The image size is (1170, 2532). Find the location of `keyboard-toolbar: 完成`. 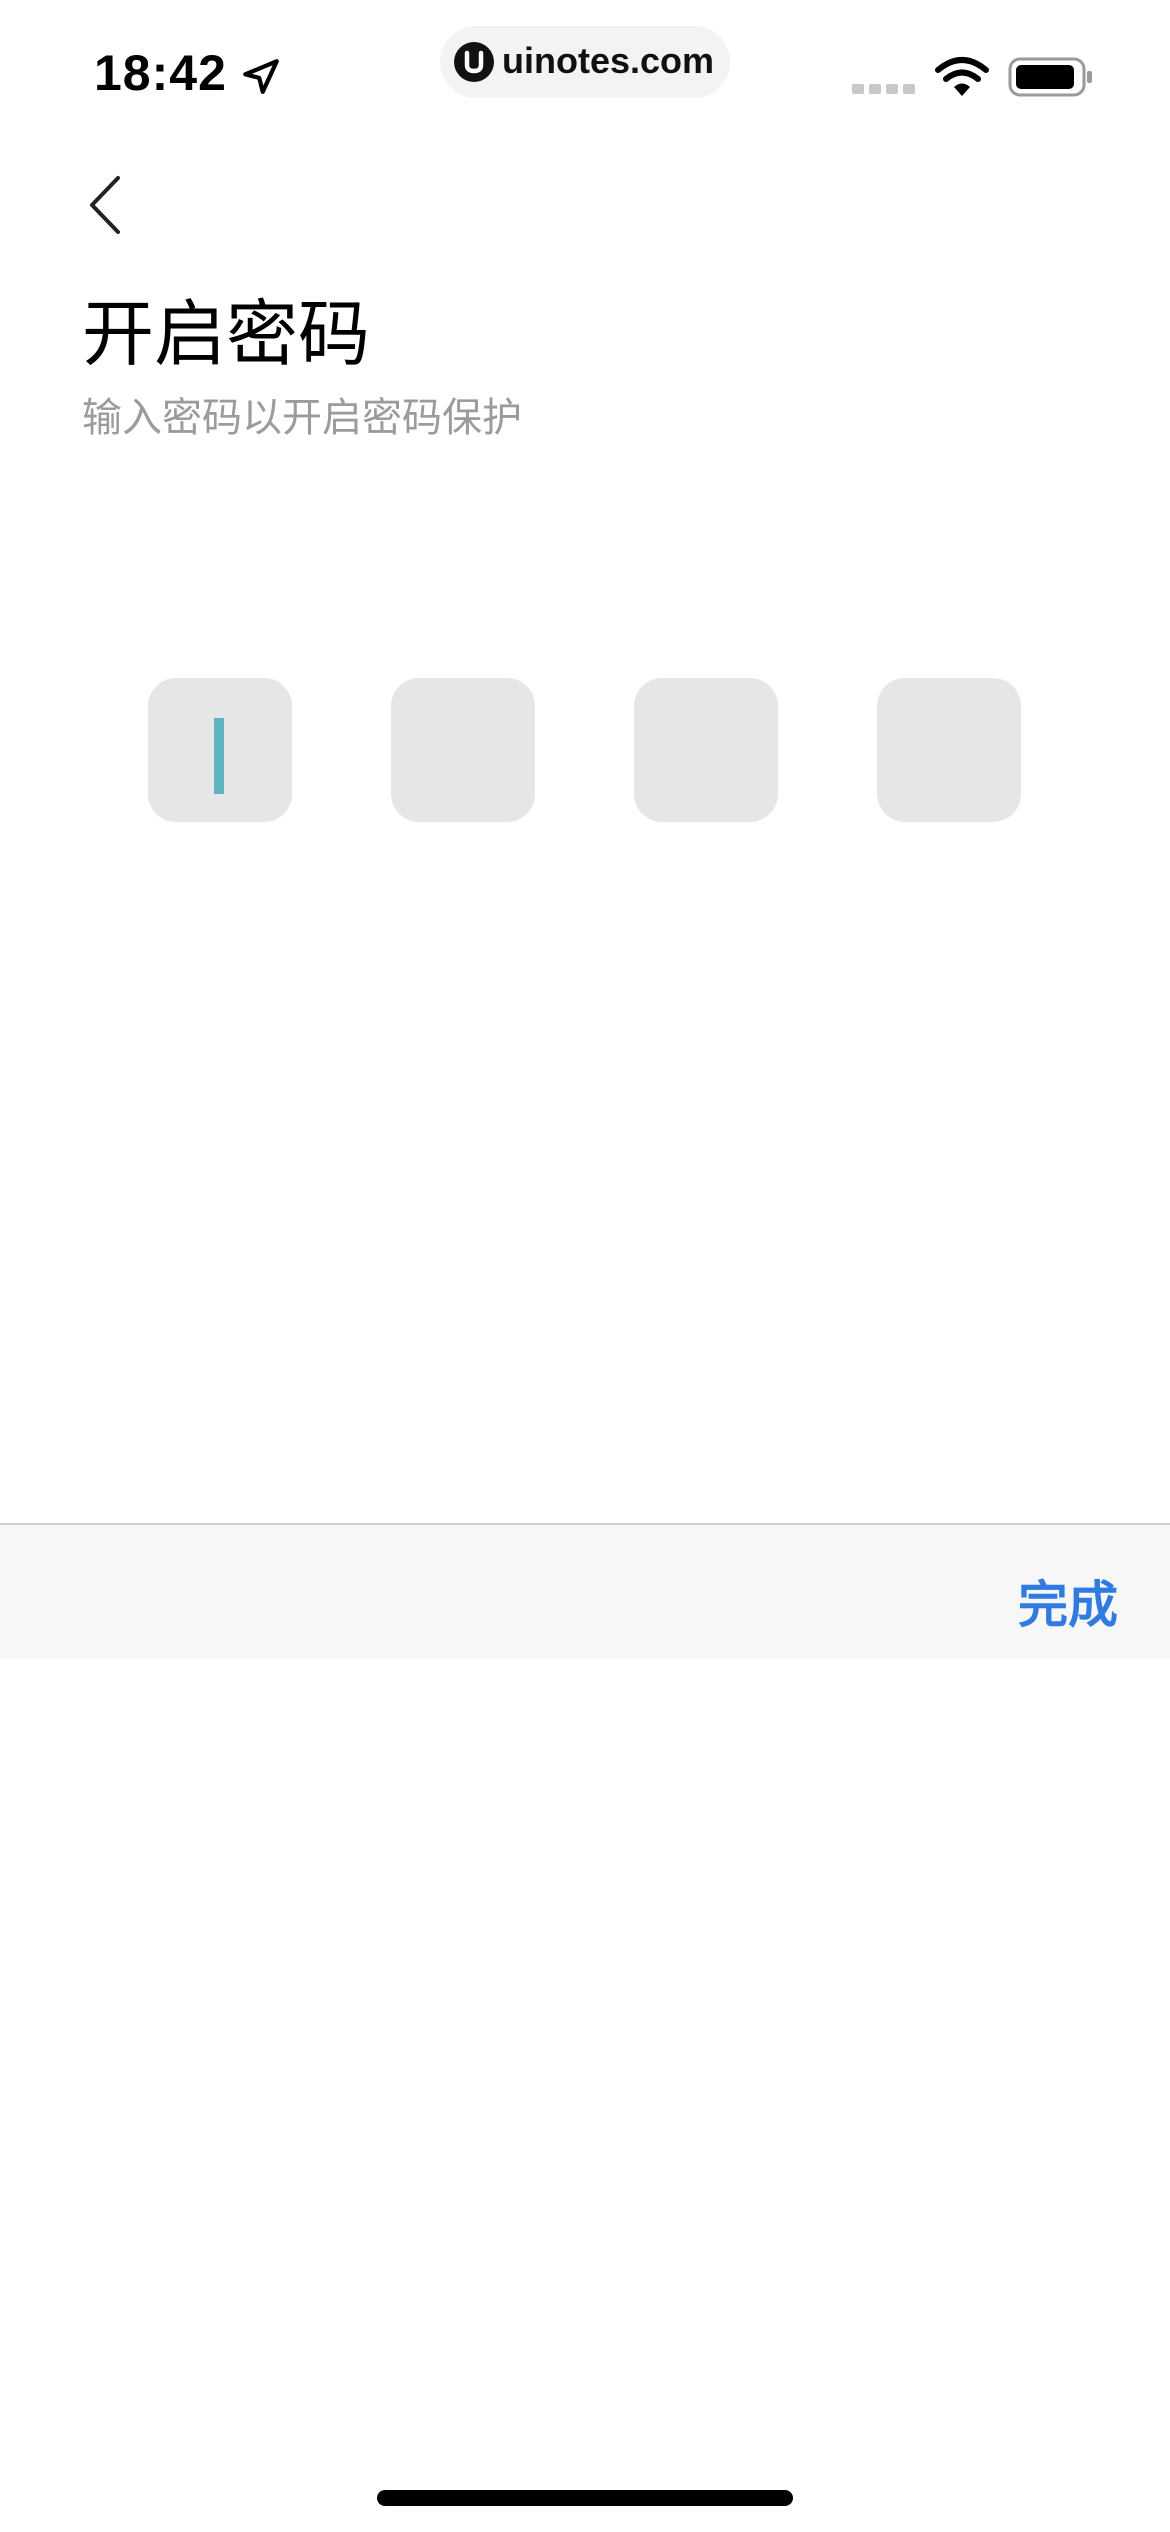

keyboard-toolbar: 完成 is located at coordinates (585, 1591).